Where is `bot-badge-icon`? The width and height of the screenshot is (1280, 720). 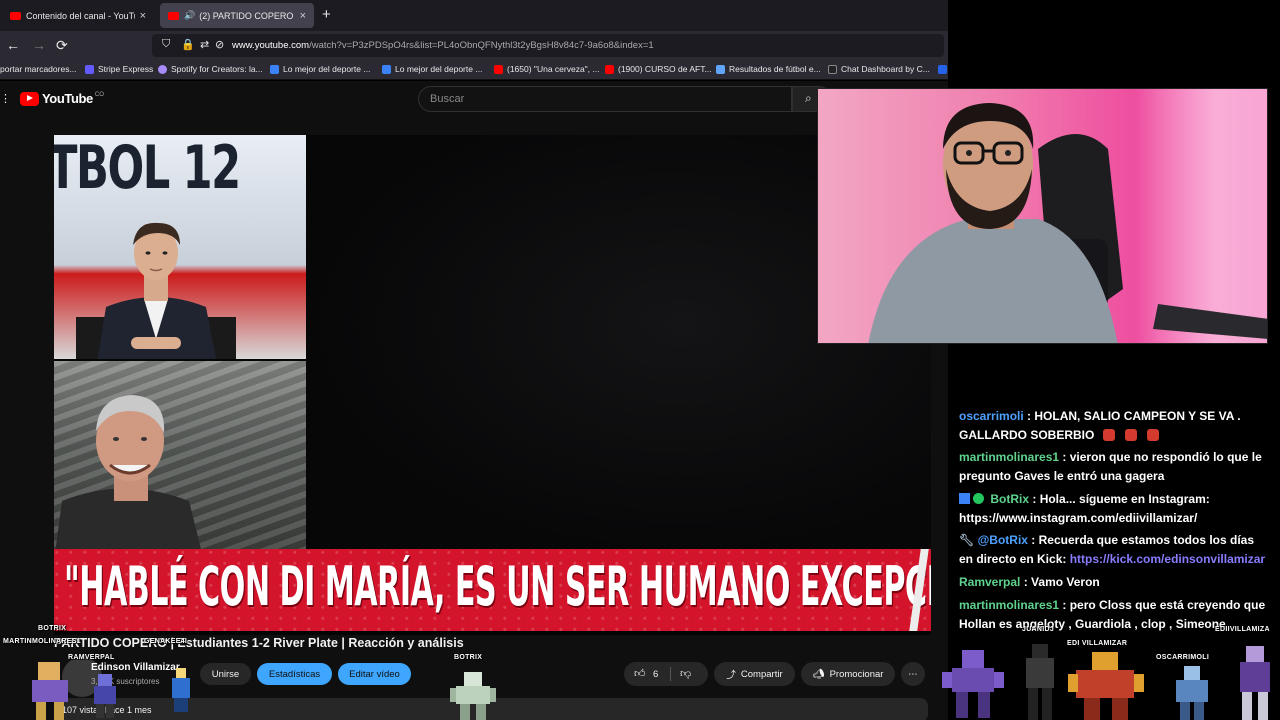 bot-badge-icon is located at coordinates (964, 498).